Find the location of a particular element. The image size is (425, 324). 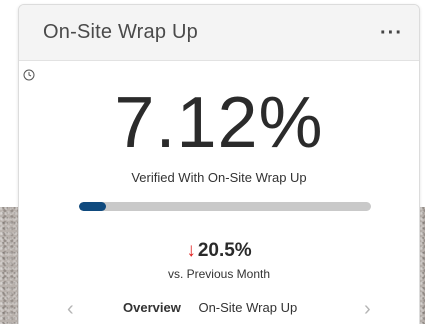

nav-tabs: Overview On-Site Wrap Up is located at coordinates (217, 307).